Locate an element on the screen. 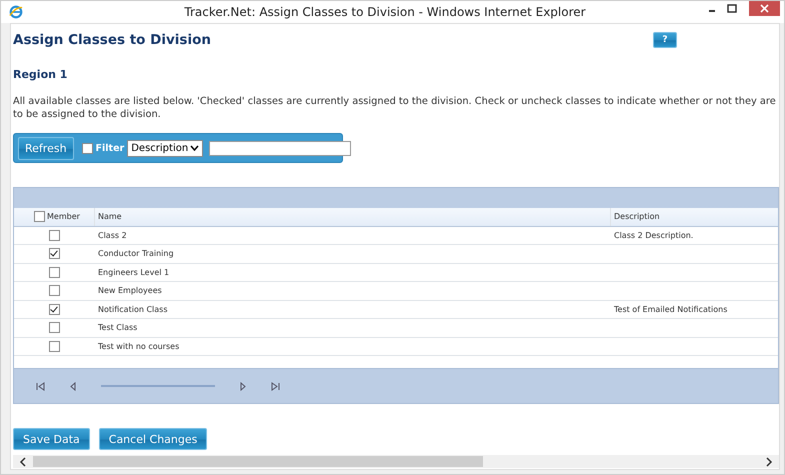 This screenshot has width=785, height=475. instructions-text: All available classes are listed below. 'Checked' classes are currently assigned to the division. Check or uncheck classes to indicate whether or not they are to be assigned to the division. is located at coordinates (395, 108).